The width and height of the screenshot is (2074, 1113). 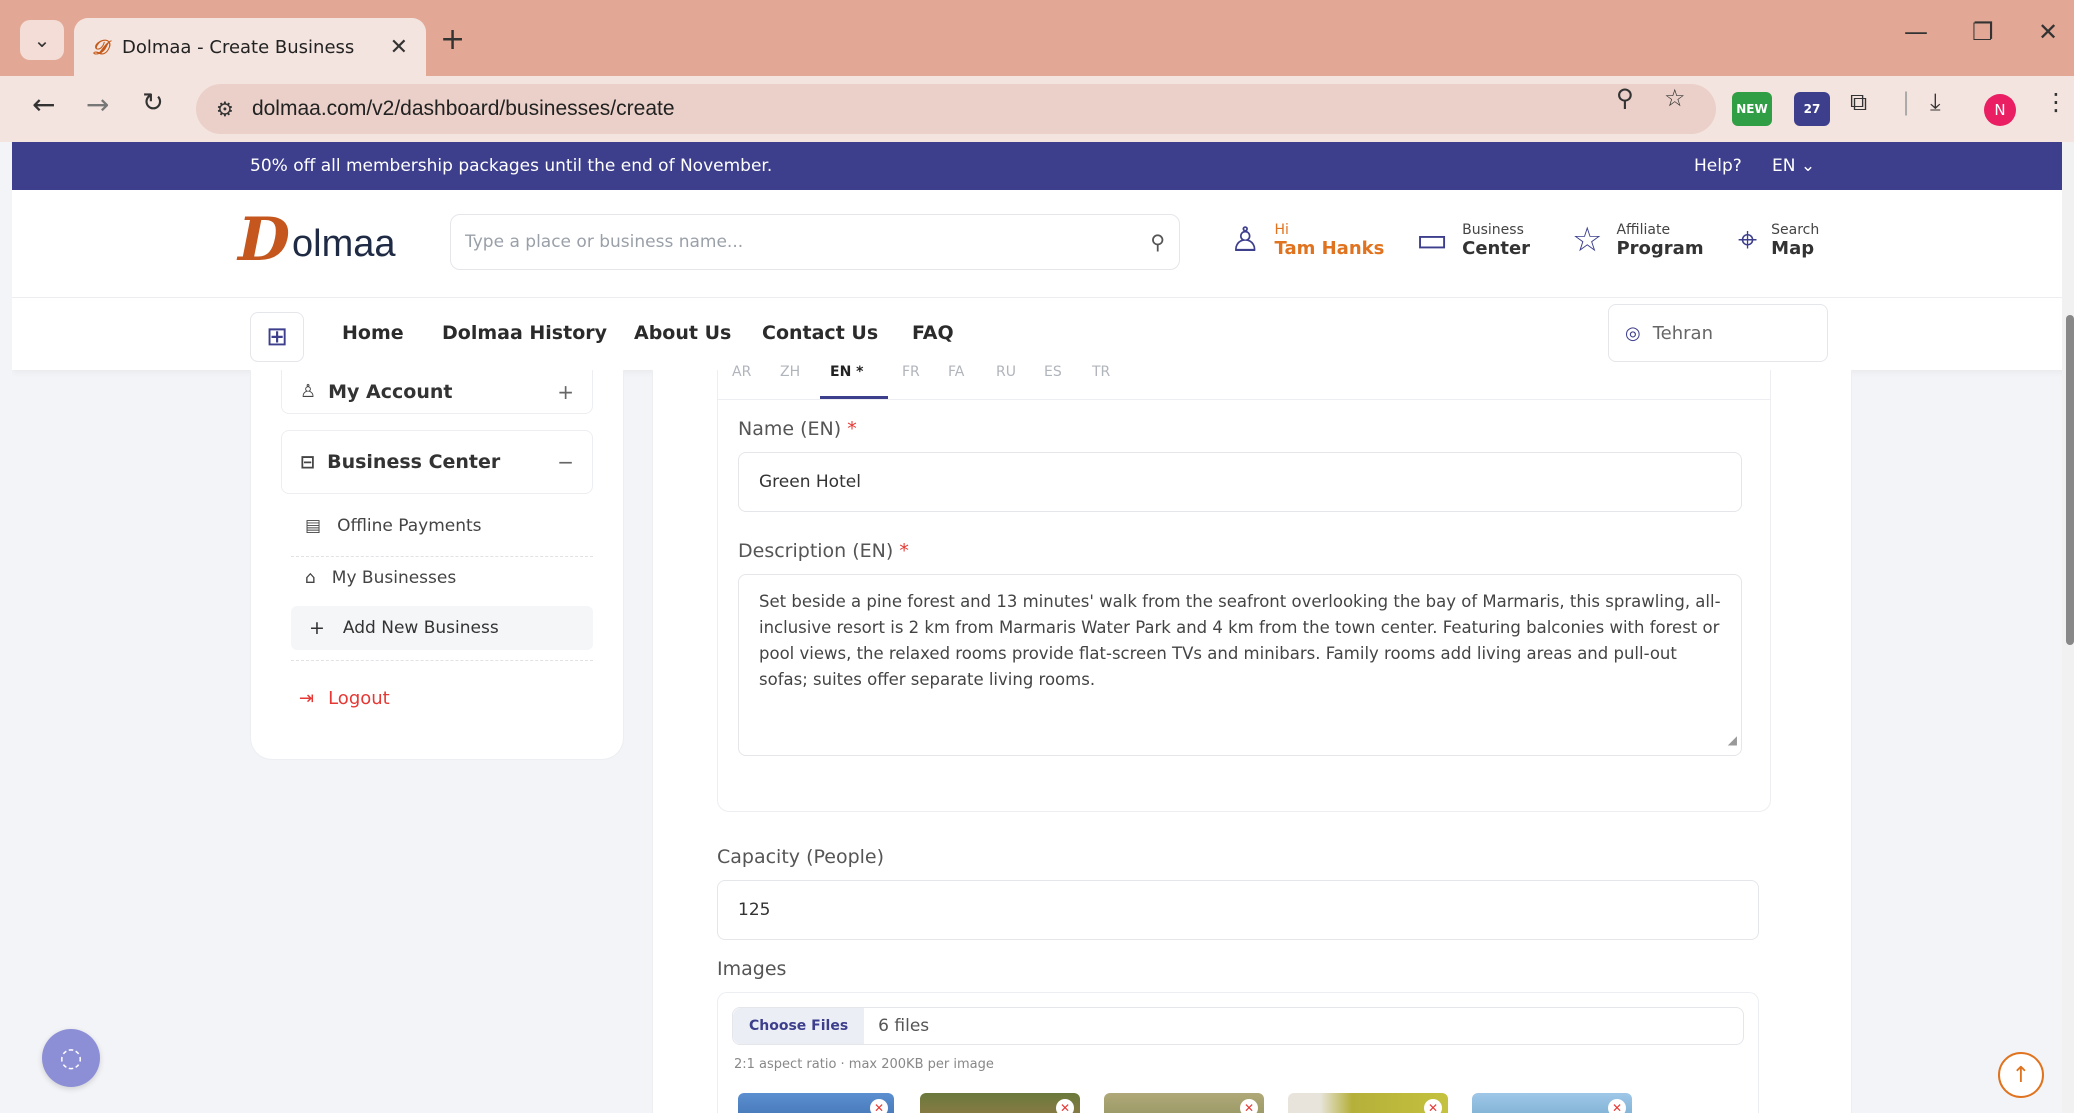 What do you see at coordinates (1858, 102) in the screenshot?
I see `extensions-puzzle-icon: ⧉` at bounding box center [1858, 102].